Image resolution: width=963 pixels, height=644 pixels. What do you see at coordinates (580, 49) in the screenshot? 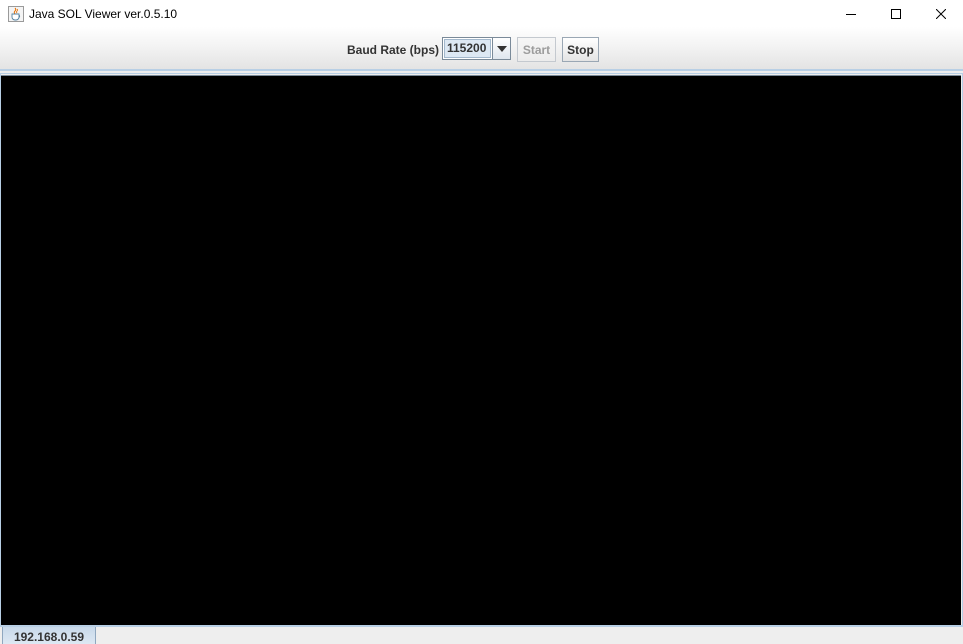
I see `stop-button: Stop` at bounding box center [580, 49].